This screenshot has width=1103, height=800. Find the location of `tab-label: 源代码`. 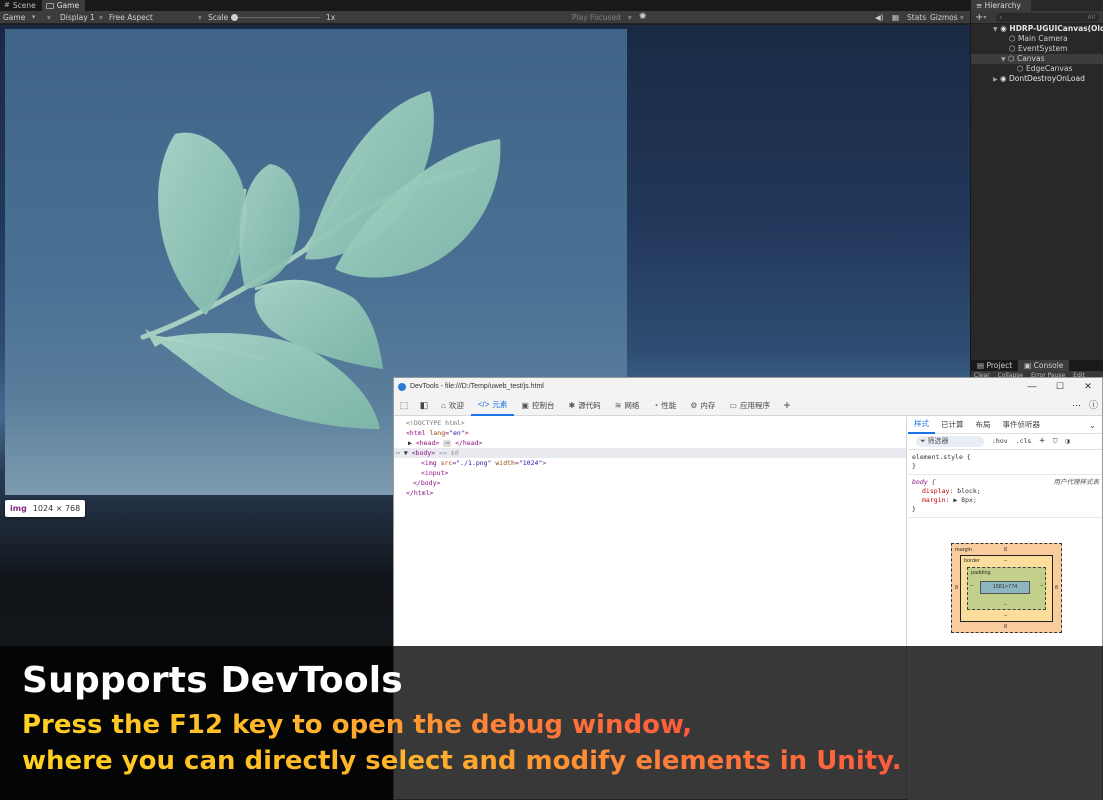

tab-label: 源代码 is located at coordinates (589, 405).